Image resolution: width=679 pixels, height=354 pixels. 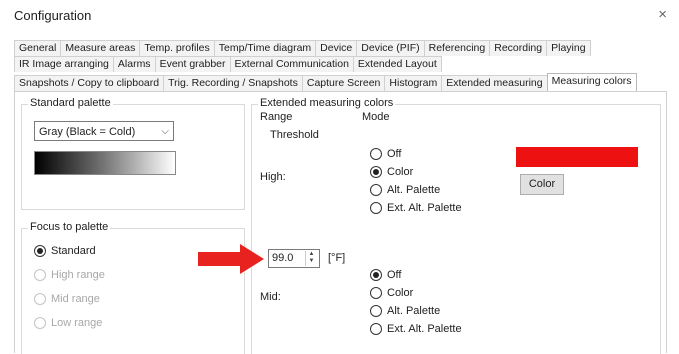 I want to click on focus-radio-high-range: High range, so click(x=69, y=275).